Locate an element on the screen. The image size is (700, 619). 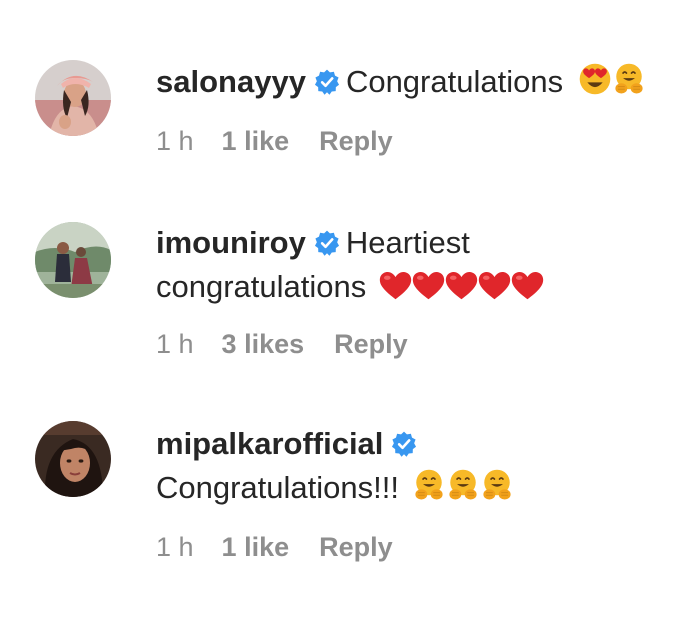
like-count: 3 likes is located at coordinates (263, 344).